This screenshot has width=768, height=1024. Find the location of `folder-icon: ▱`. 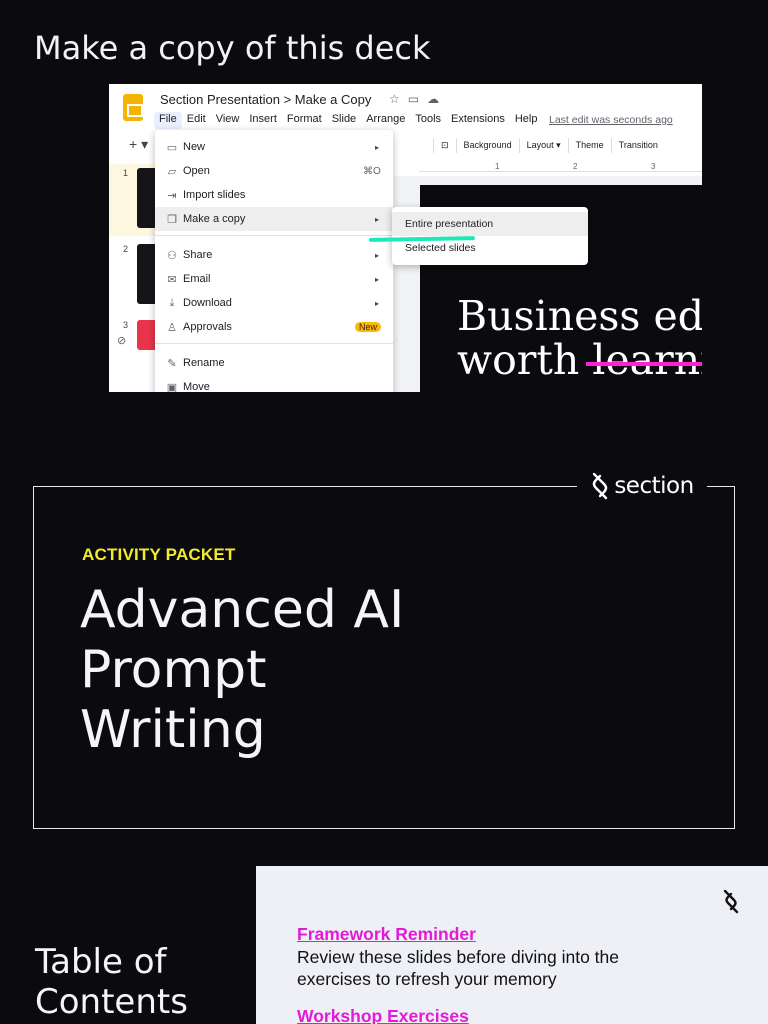

folder-icon: ▱ is located at coordinates (172, 171).